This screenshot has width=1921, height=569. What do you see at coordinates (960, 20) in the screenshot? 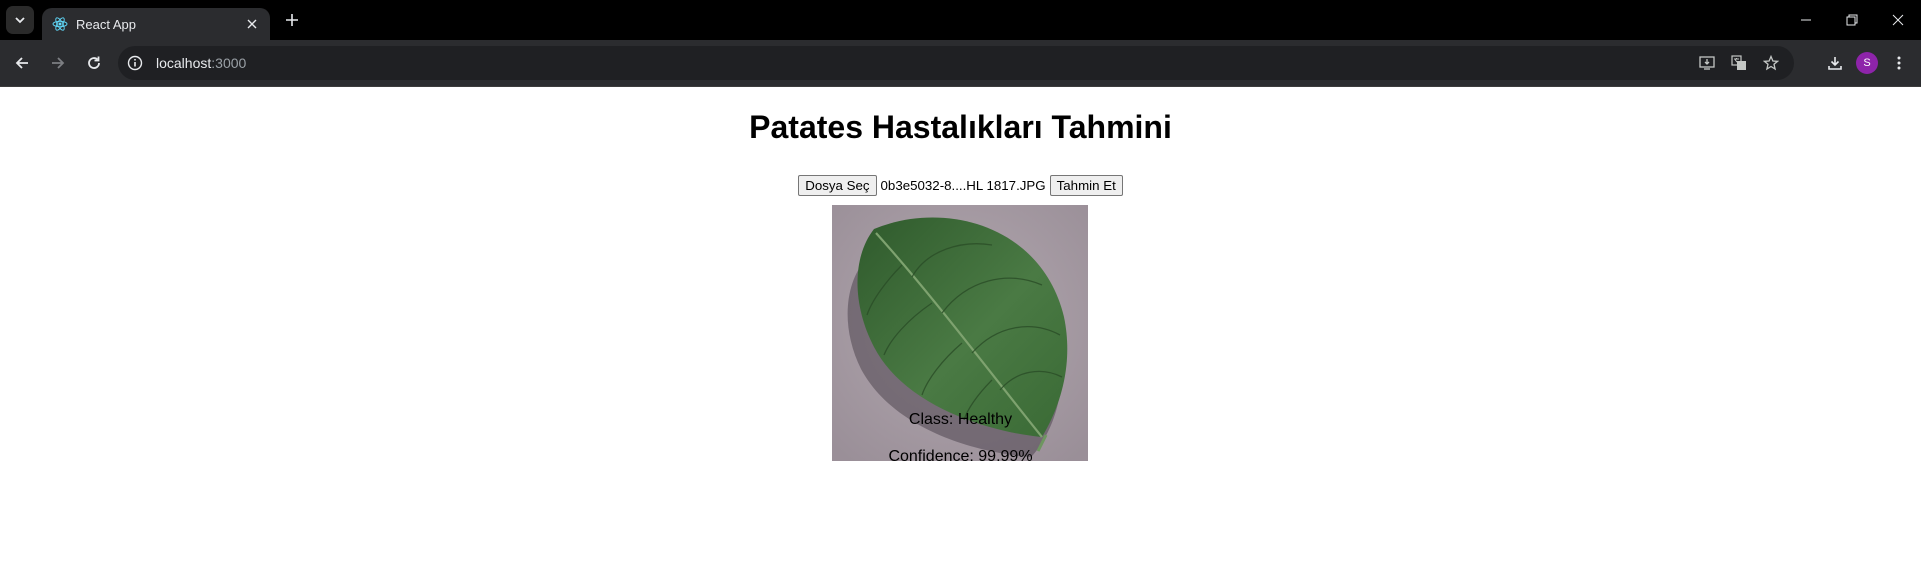
I see `tab-strip: React App` at bounding box center [960, 20].